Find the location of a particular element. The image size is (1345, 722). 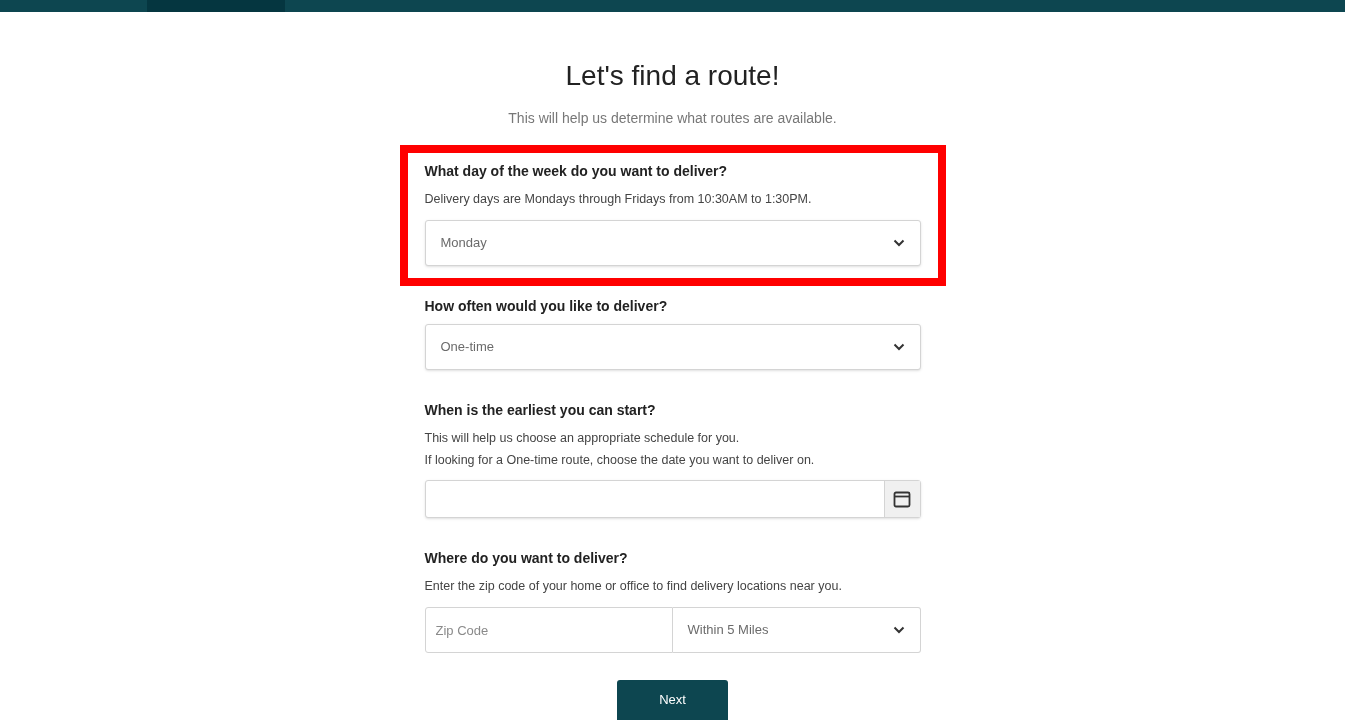

question-label: What day of the week do you want to deliver? is located at coordinates (576, 171).